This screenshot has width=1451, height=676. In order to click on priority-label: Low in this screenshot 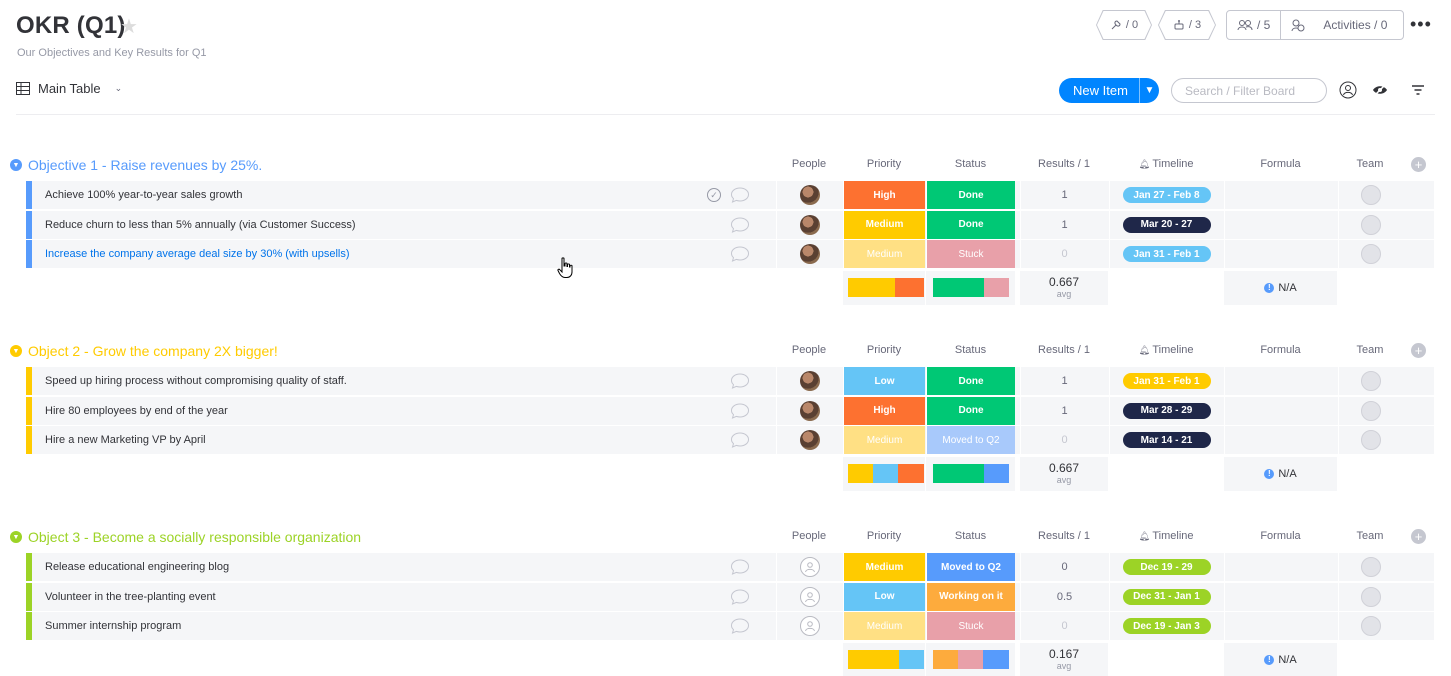, I will do `click(884, 381)`.